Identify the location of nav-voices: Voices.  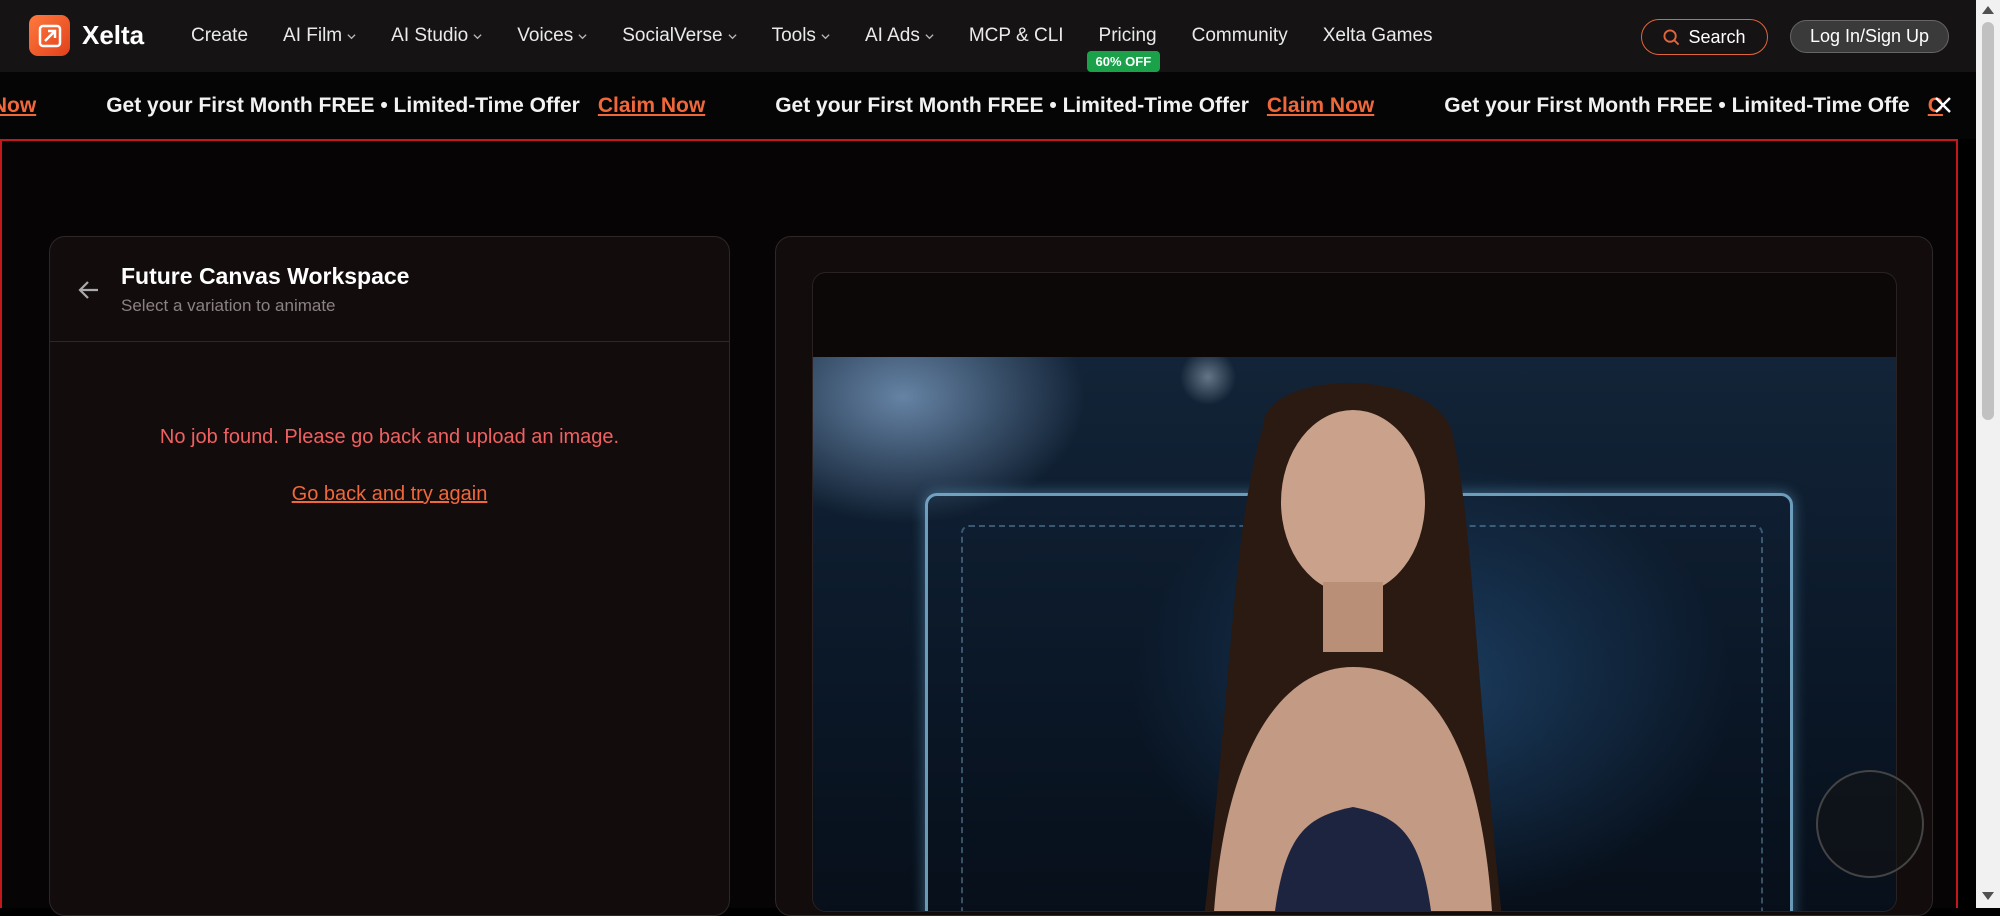
(552, 36).